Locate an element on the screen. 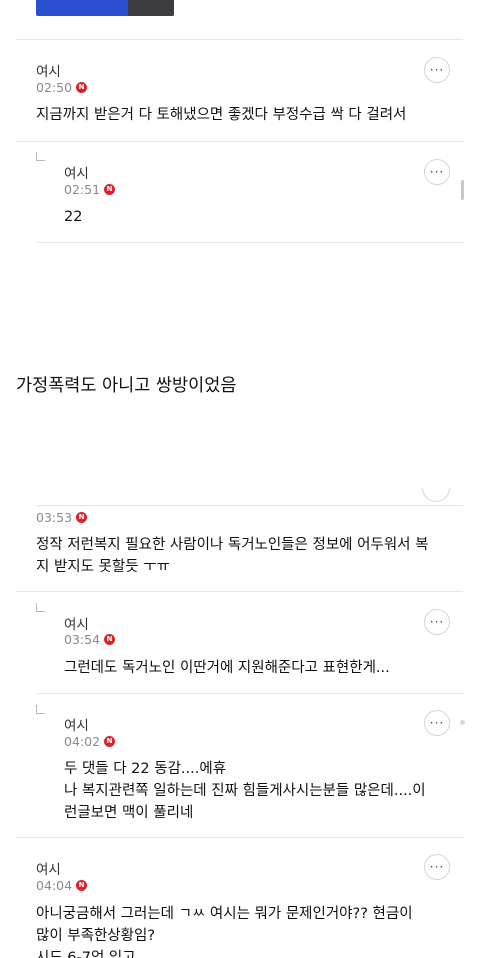  comment-time: 03:53 N is located at coordinates (62, 517).